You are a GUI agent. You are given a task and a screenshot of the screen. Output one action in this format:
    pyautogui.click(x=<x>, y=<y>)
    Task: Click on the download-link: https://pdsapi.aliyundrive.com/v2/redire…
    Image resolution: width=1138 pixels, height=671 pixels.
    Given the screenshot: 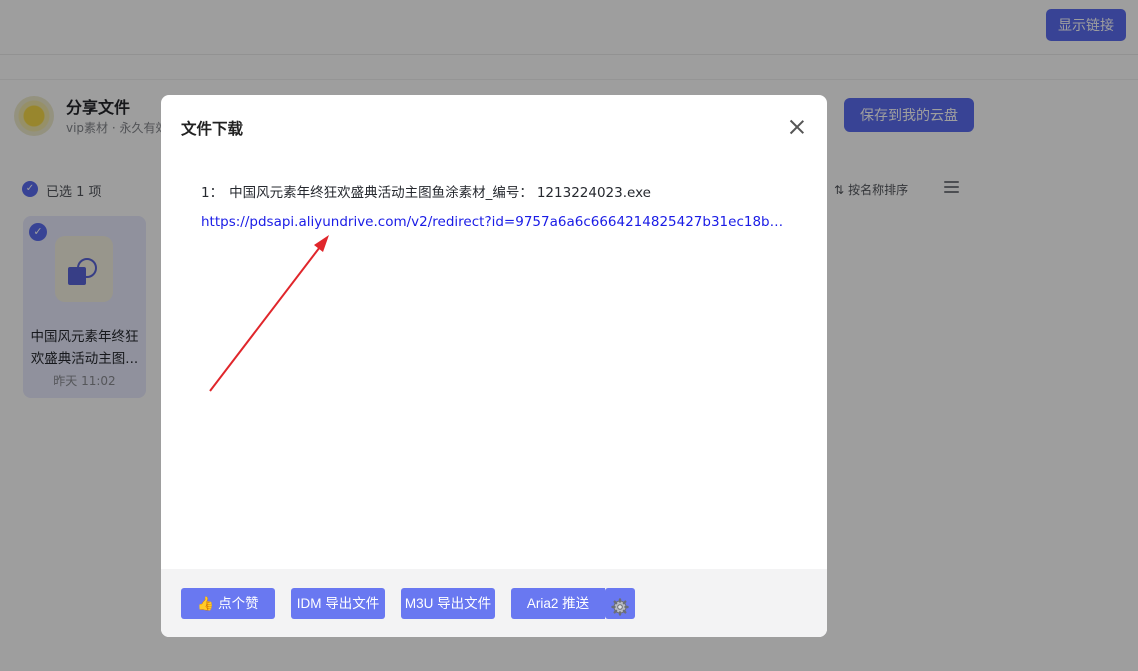 What is the action you would take?
    pyautogui.click(x=493, y=222)
    